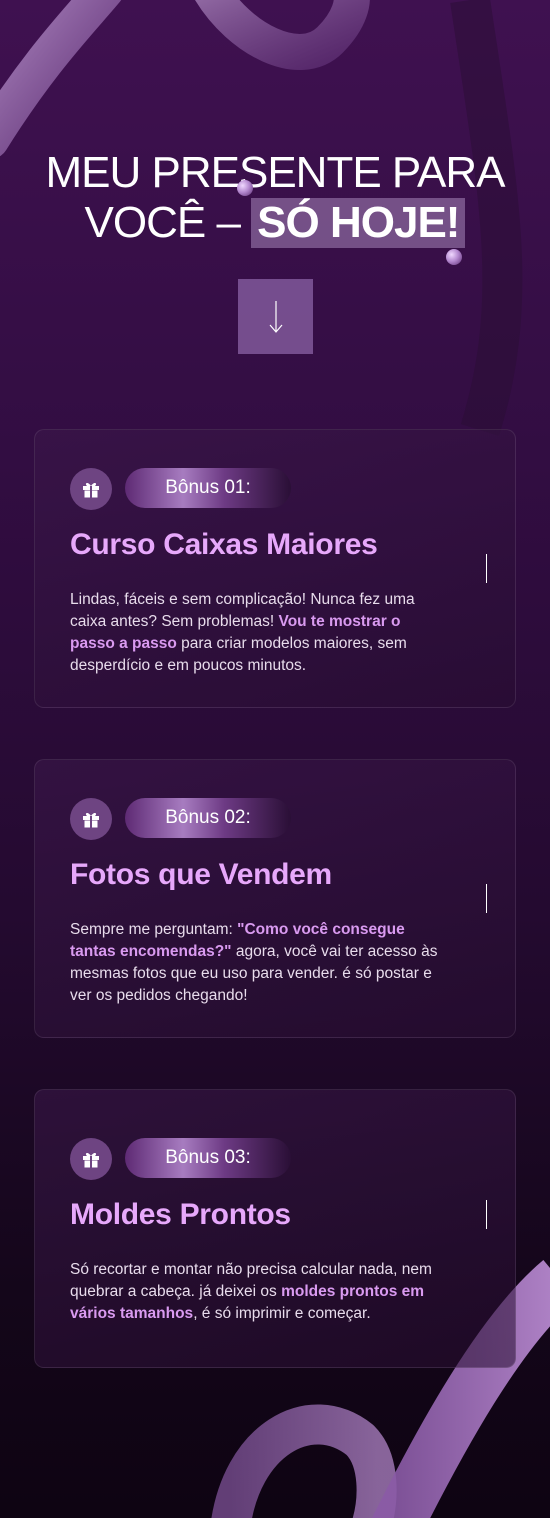  What do you see at coordinates (275, 172) in the screenshot?
I see `hero-title-line1: MEU PRESENTE PARA` at bounding box center [275, 172].